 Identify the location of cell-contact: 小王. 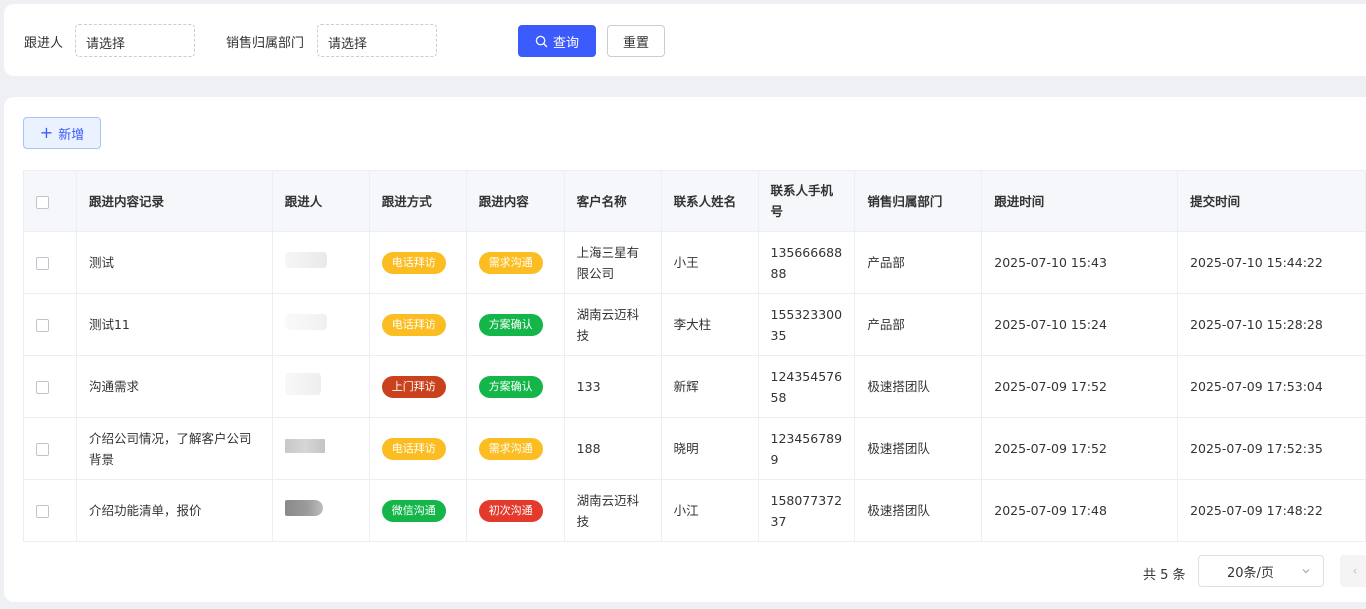
(709, 262).